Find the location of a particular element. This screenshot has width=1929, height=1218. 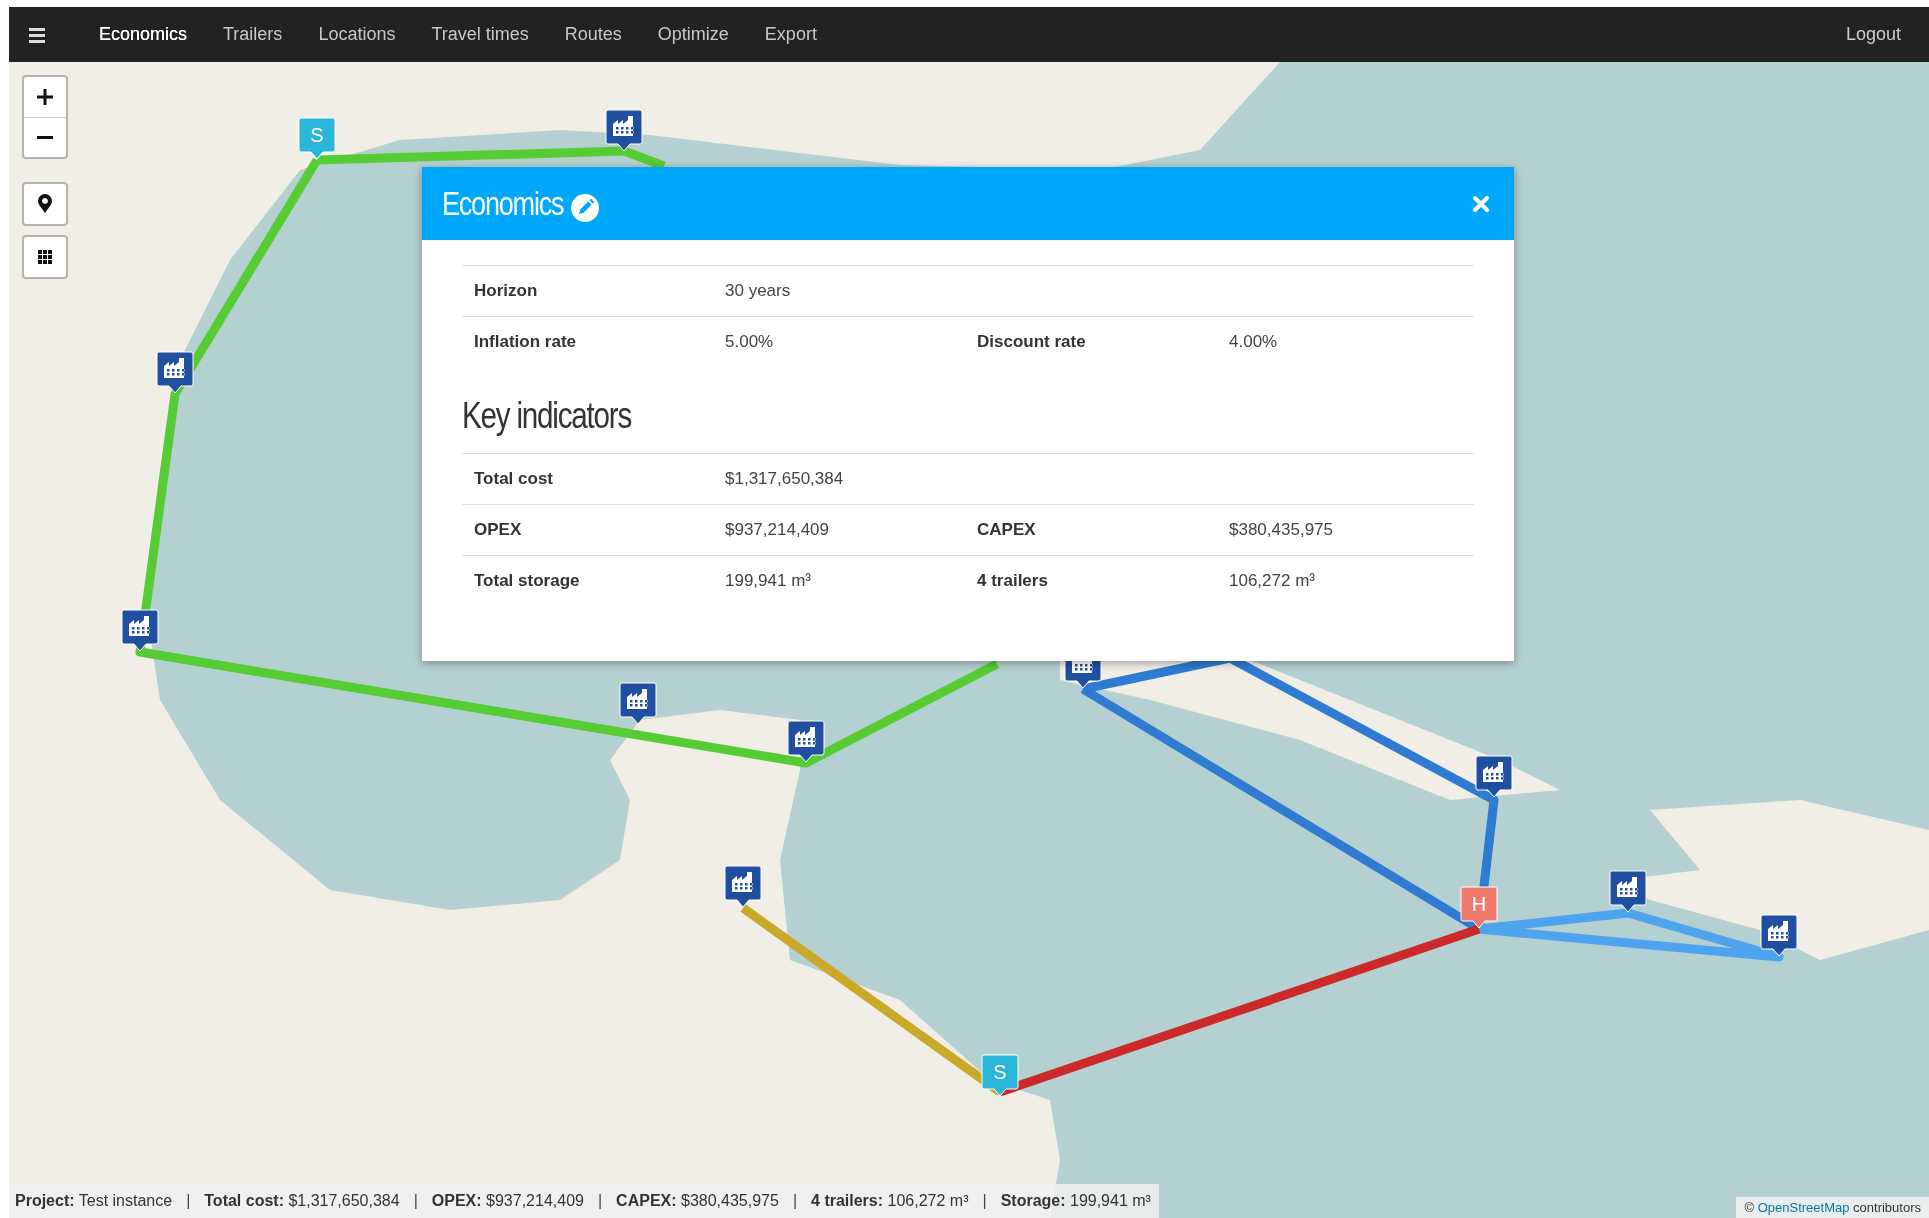

field-label: CAPEX is located at coordinates (1091, 529).